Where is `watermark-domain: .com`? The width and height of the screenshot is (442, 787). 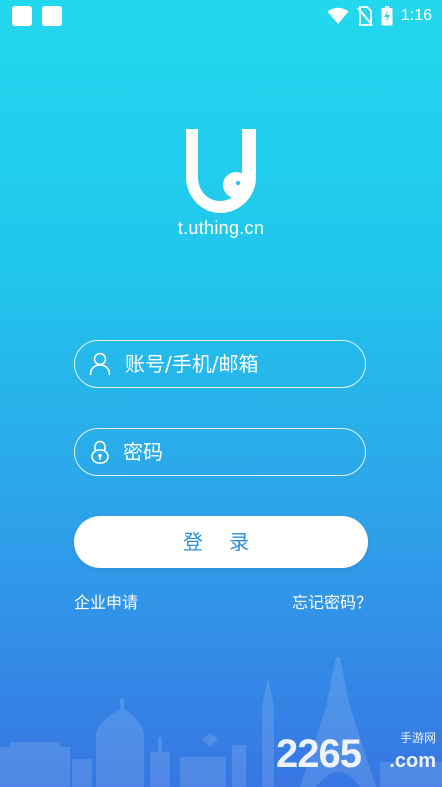
watermark-domain: .com is located at coordinates (412, 761).